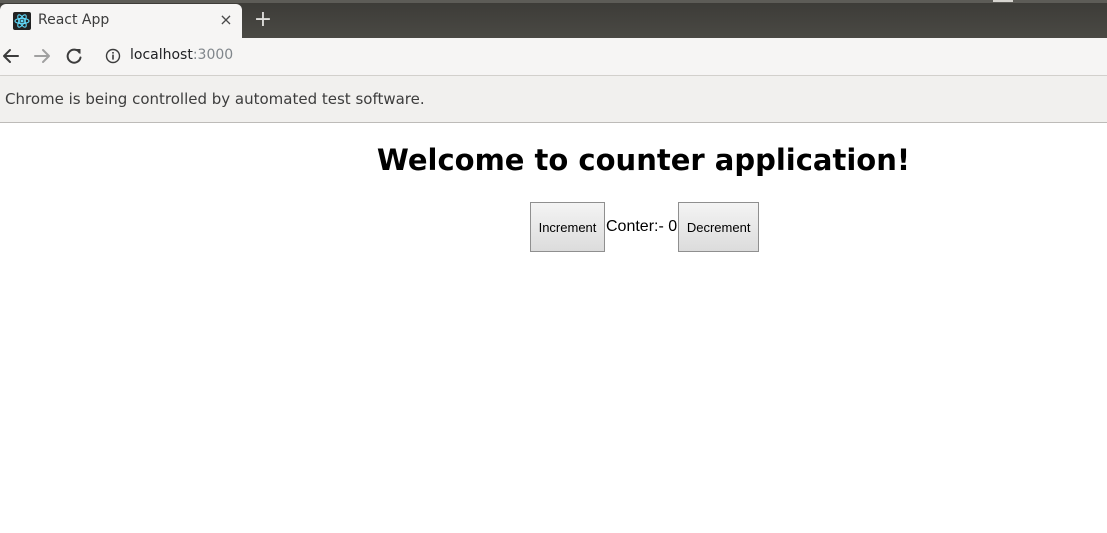 The width and height of the screenshot is (1107, 533). I want to click on reload-icon, so click(74, 56).